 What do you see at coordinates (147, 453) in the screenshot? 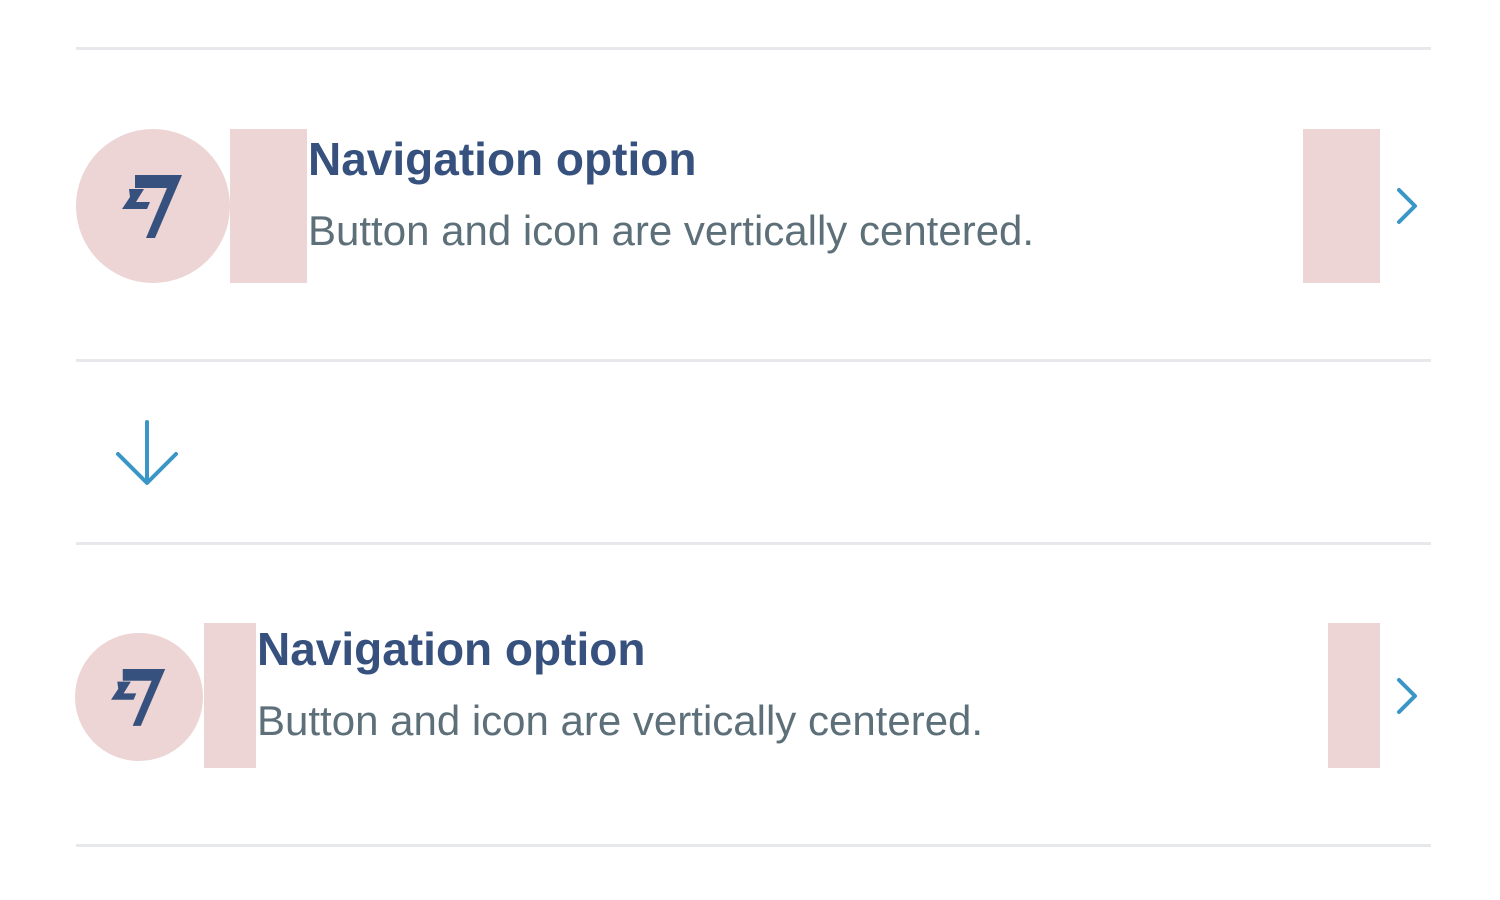
I see `arrow-down-icon` at bounding box center [147, 453].